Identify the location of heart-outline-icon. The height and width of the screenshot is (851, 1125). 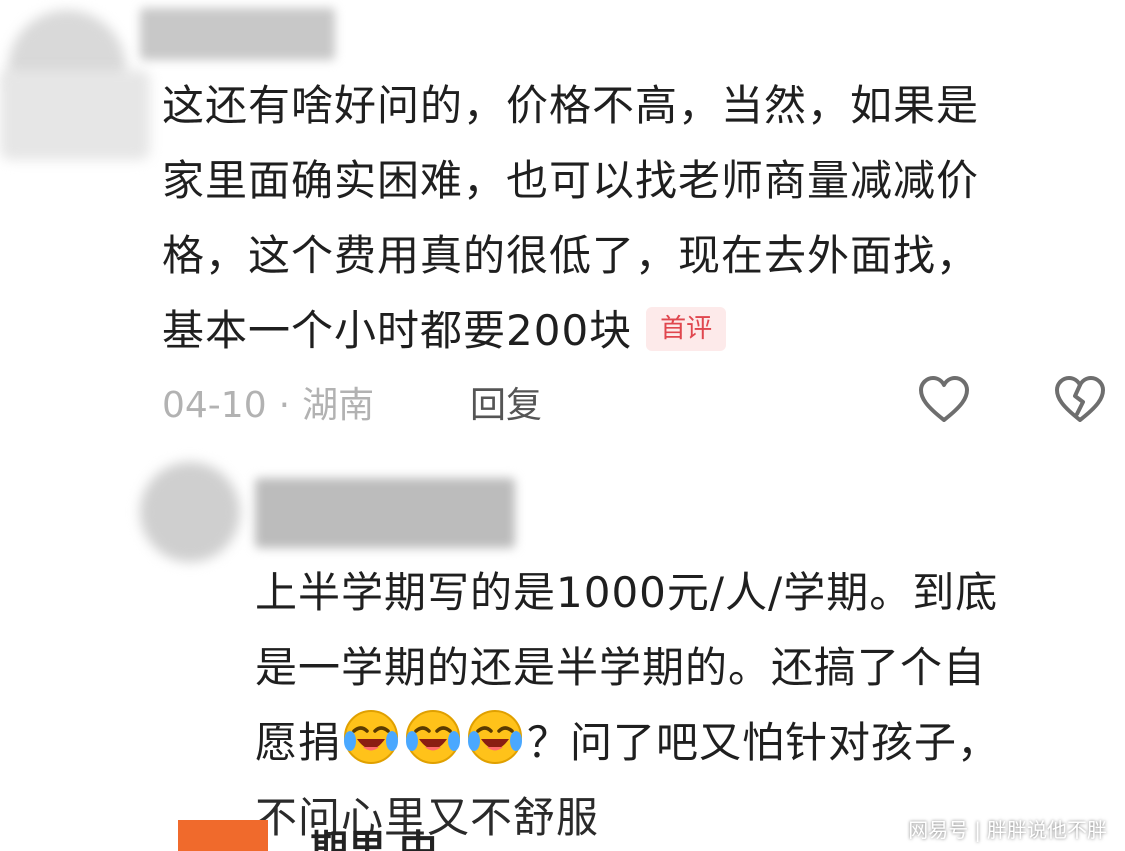
(944, 400).